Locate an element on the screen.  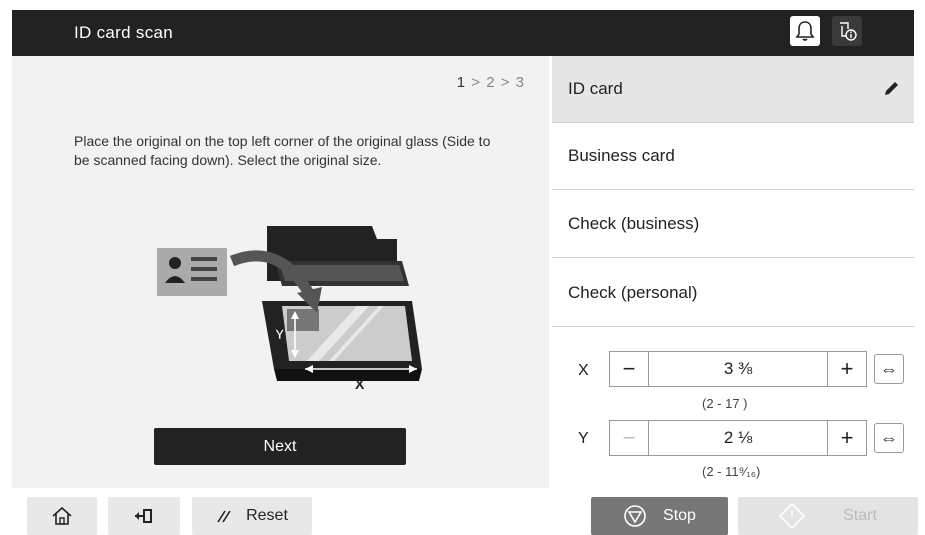
option-business-card: Business card is located at coordinates (733, 156).